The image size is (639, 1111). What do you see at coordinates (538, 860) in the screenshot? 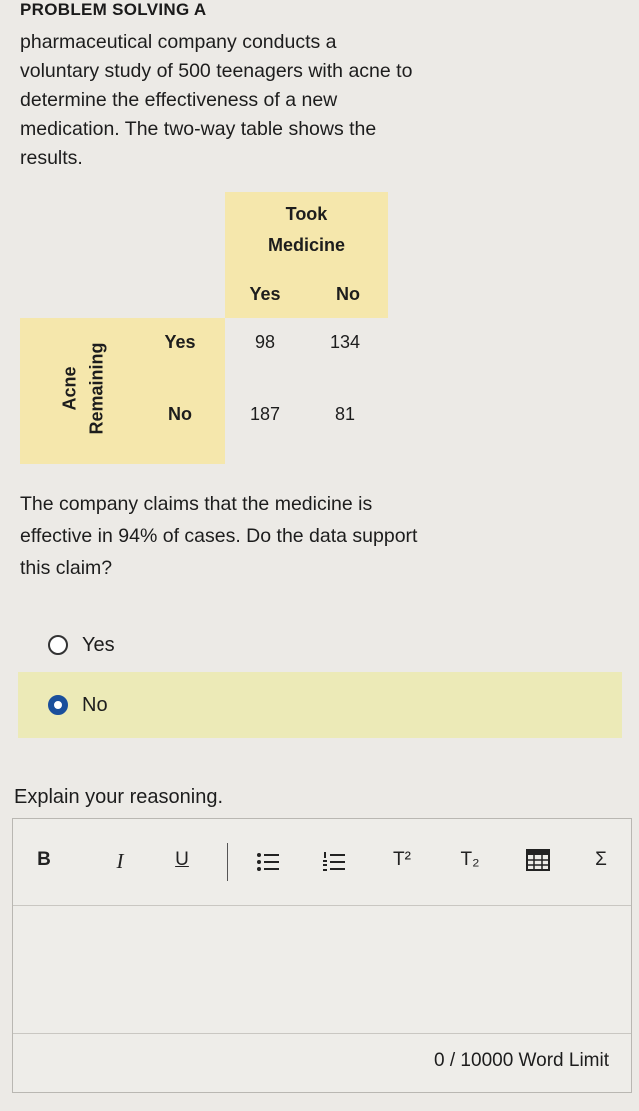
I see `table-icon` at bounding box center [538, 860].